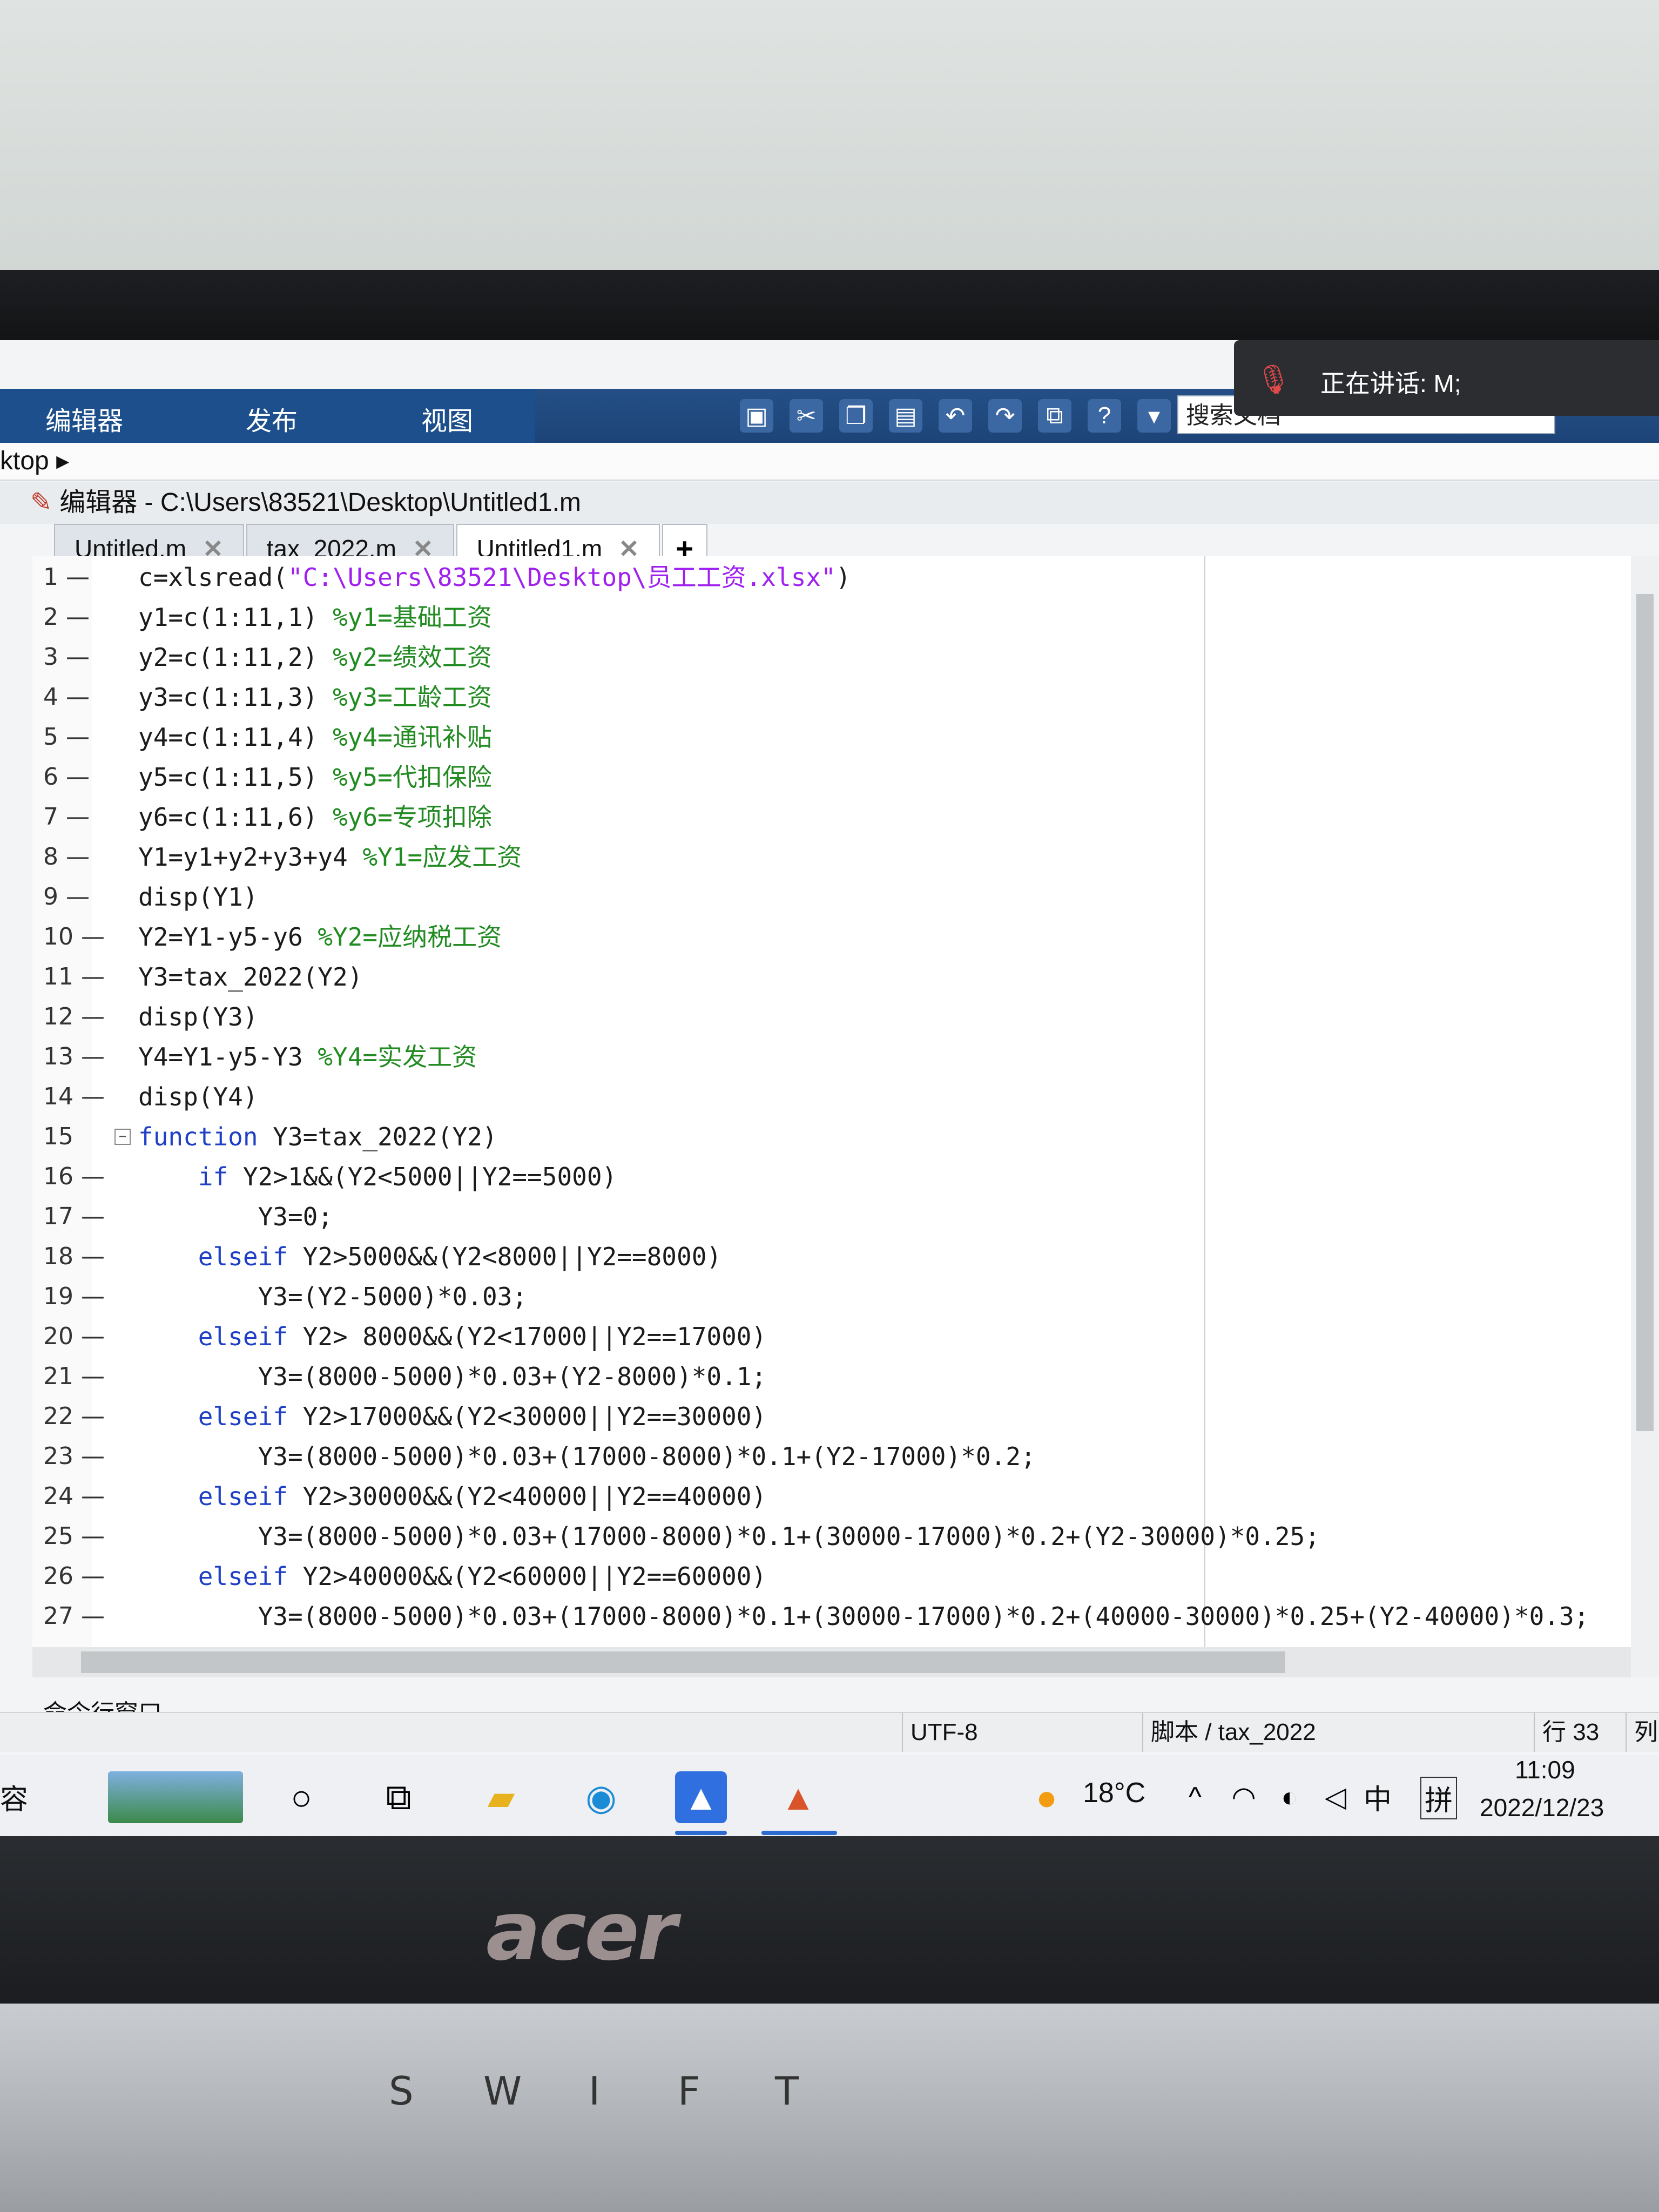  Describe the element at coordinates (447, 418) in the screenshot. I see `tab-view: 视图` at that location.